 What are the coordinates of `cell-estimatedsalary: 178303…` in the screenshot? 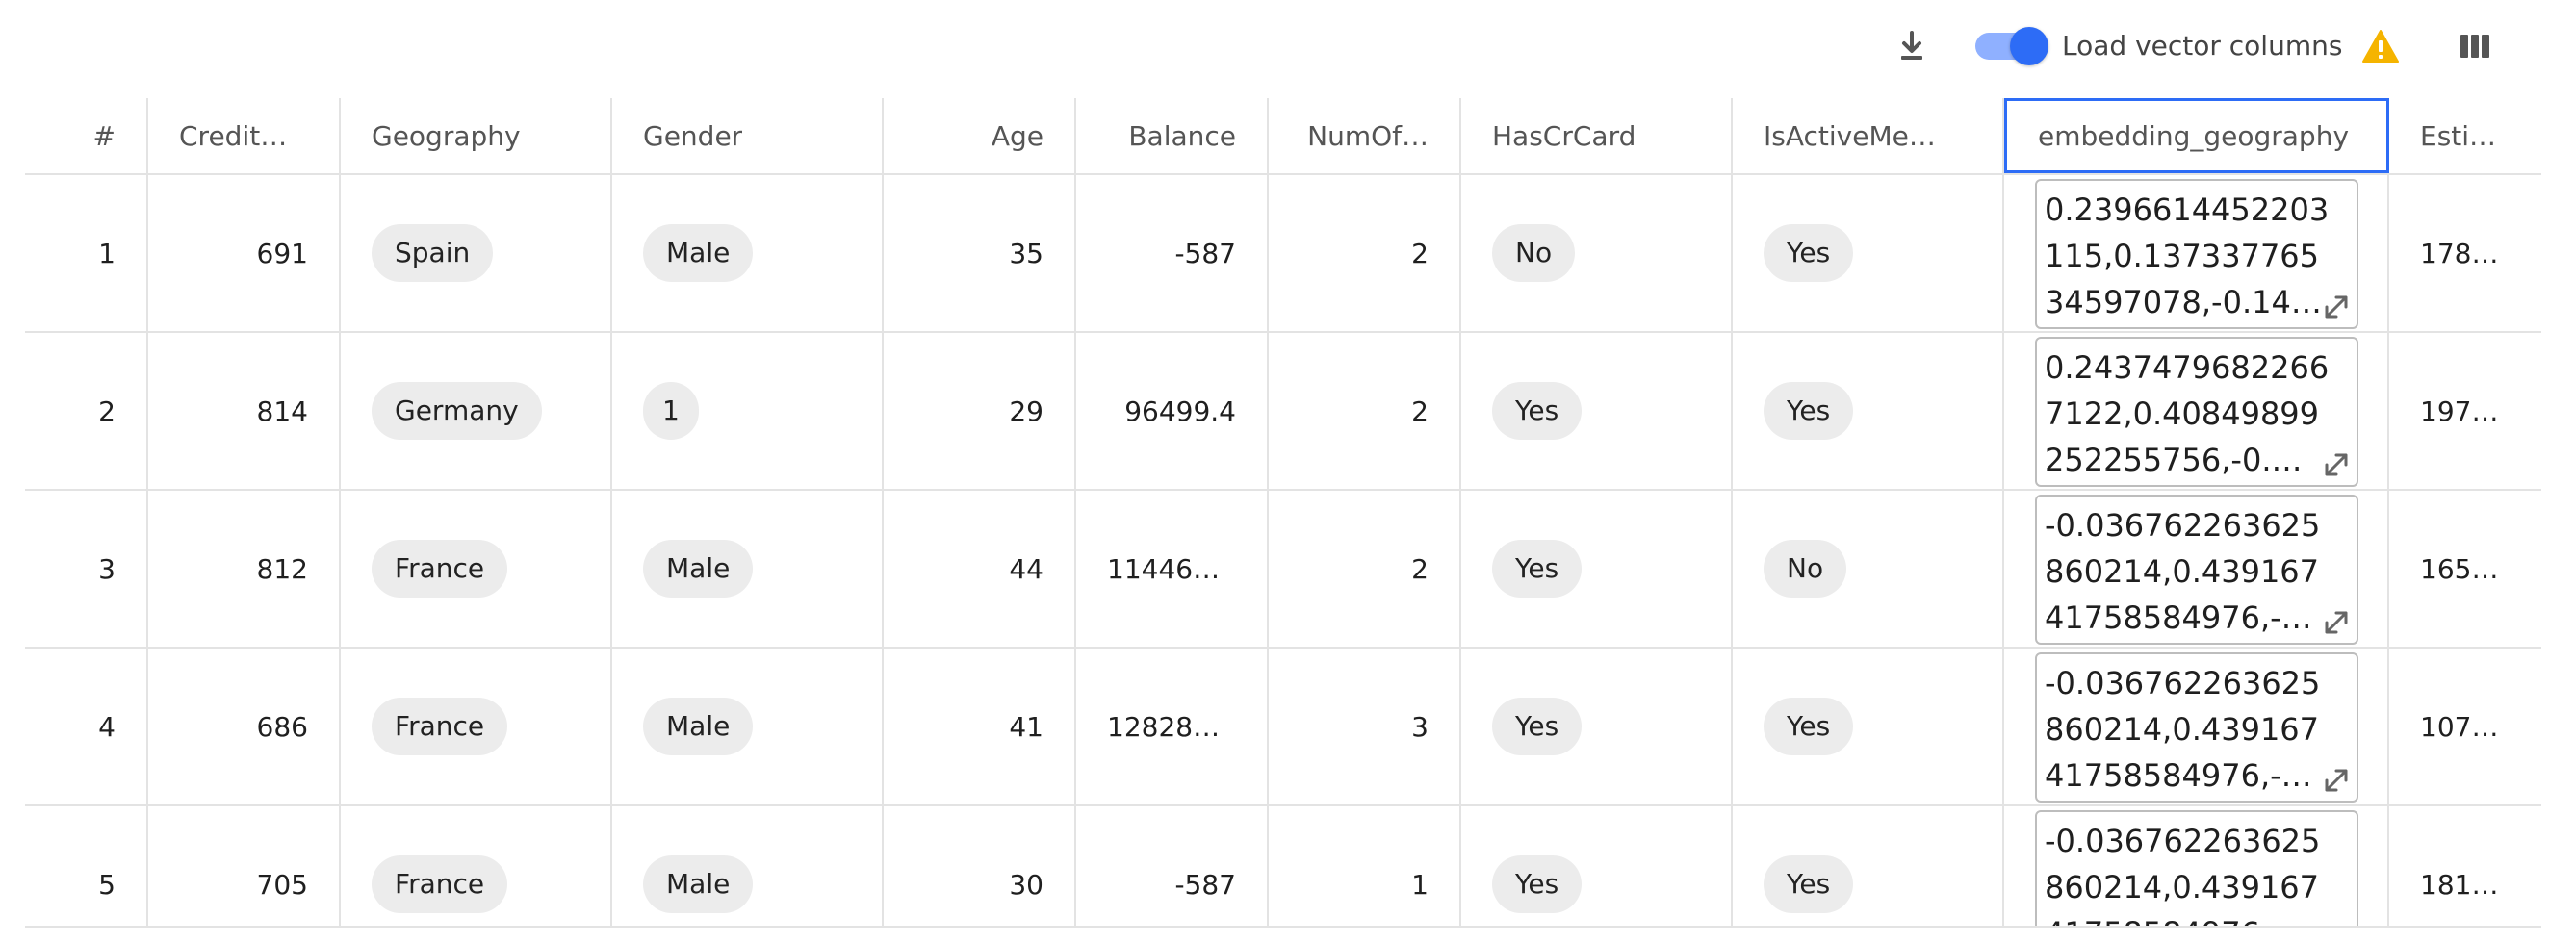 It's located at (2465, 253).